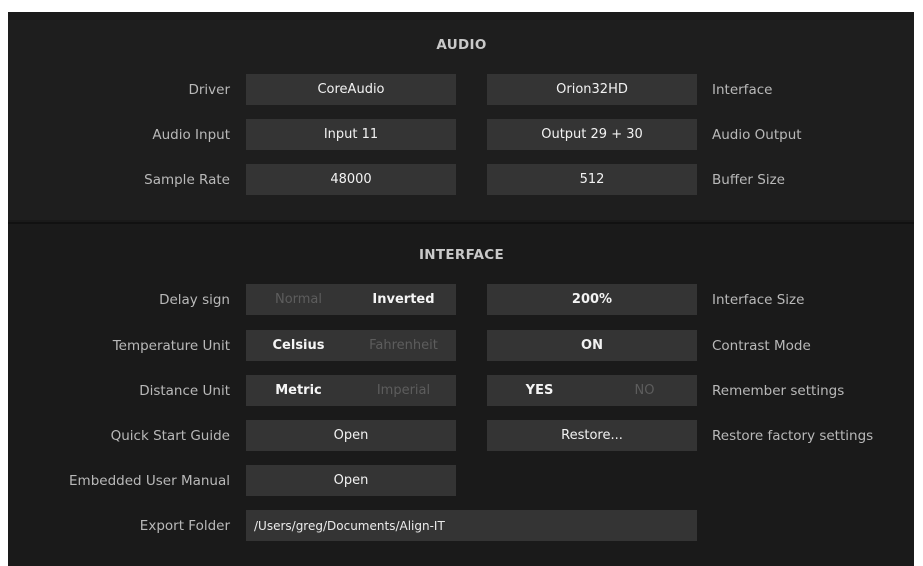  Describe the element at coordinates (184, 391) in the screenshot. I see `distance-unit-label: Distance Unit` at that location.